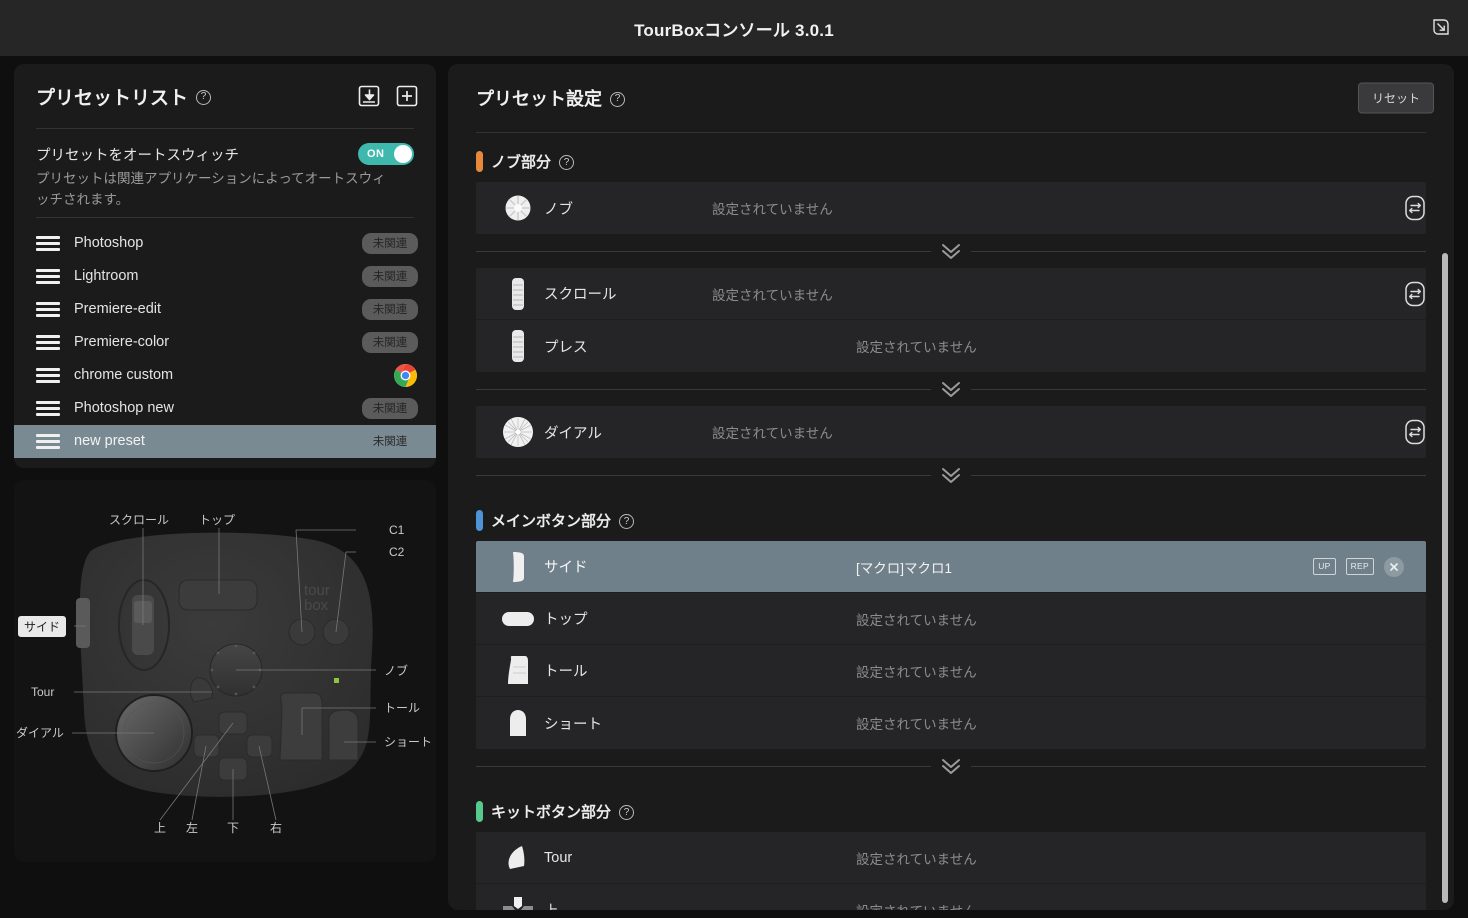  What do you see at coordinates (1445, 578) in the screenshot?
I see `vertical-scrollbar` at bounding box center [1445, 578].